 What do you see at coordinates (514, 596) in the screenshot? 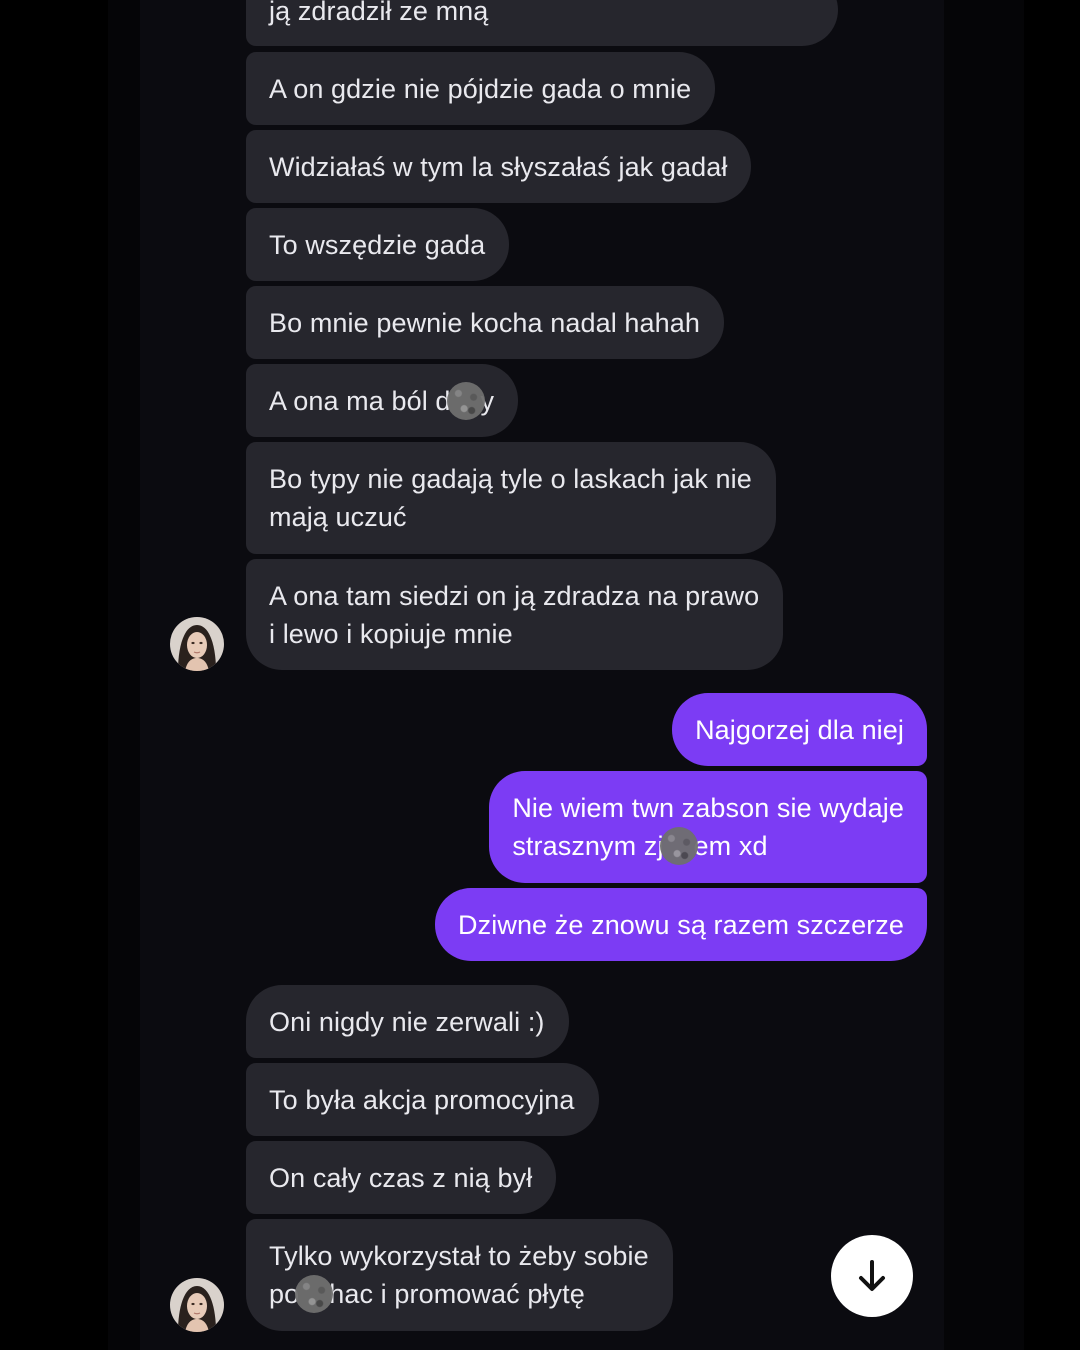
I see `message-text-line: A ona tam siedzi on ją zdradza na prawo` at bounding box center [514, 596].